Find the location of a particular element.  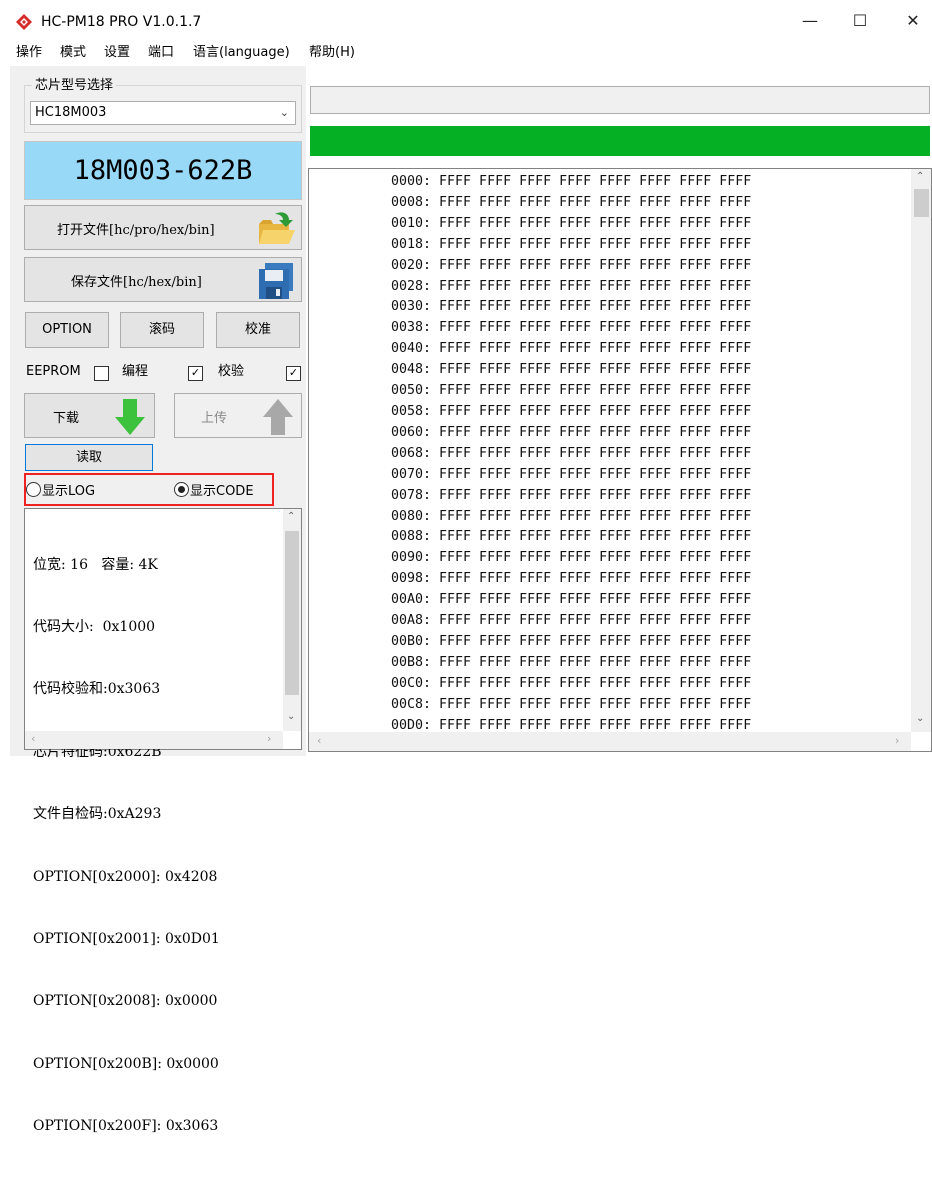

log-vertical-scrollbar: ⌃ ⌄ is located at coordinates (292, 620).